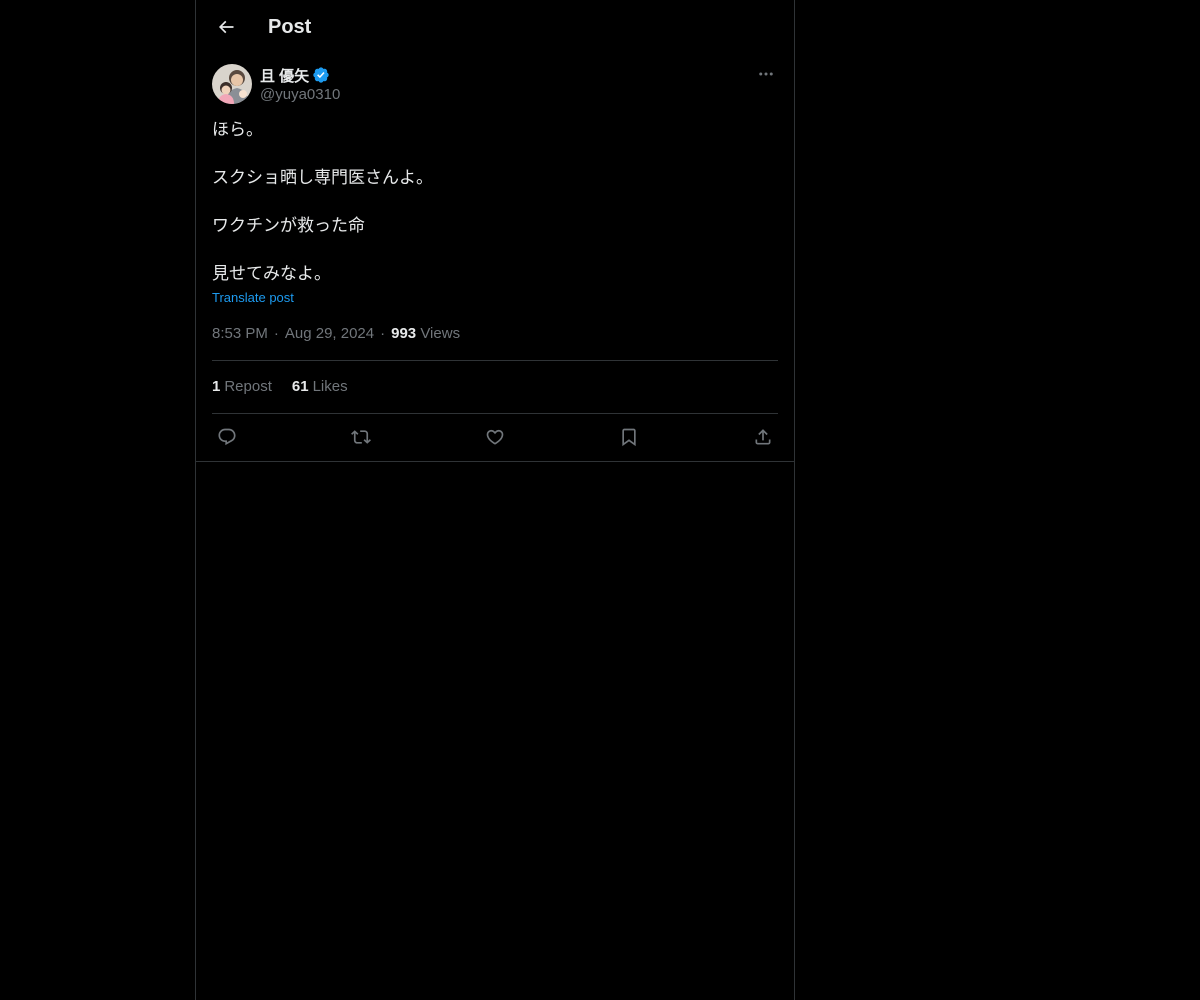 This screenshot has width=1200, height=1000. I want to click on post-time: 8:53 PM, so click(240, 333).